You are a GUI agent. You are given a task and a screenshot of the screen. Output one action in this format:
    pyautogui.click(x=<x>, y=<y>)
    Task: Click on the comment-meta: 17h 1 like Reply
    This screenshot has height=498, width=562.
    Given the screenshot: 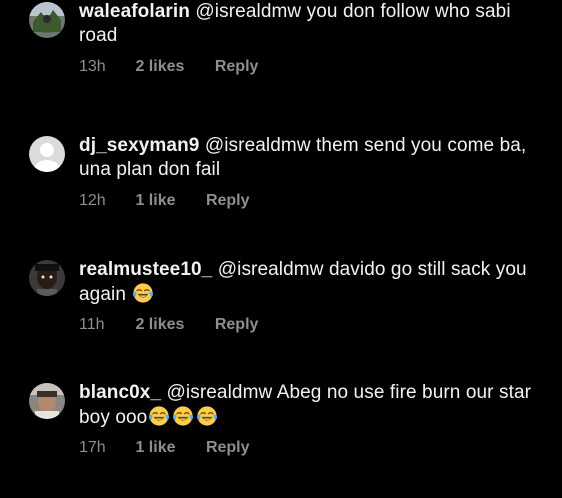 What is the action you would take?
    pyautogui.click(x=164, y=448)
    